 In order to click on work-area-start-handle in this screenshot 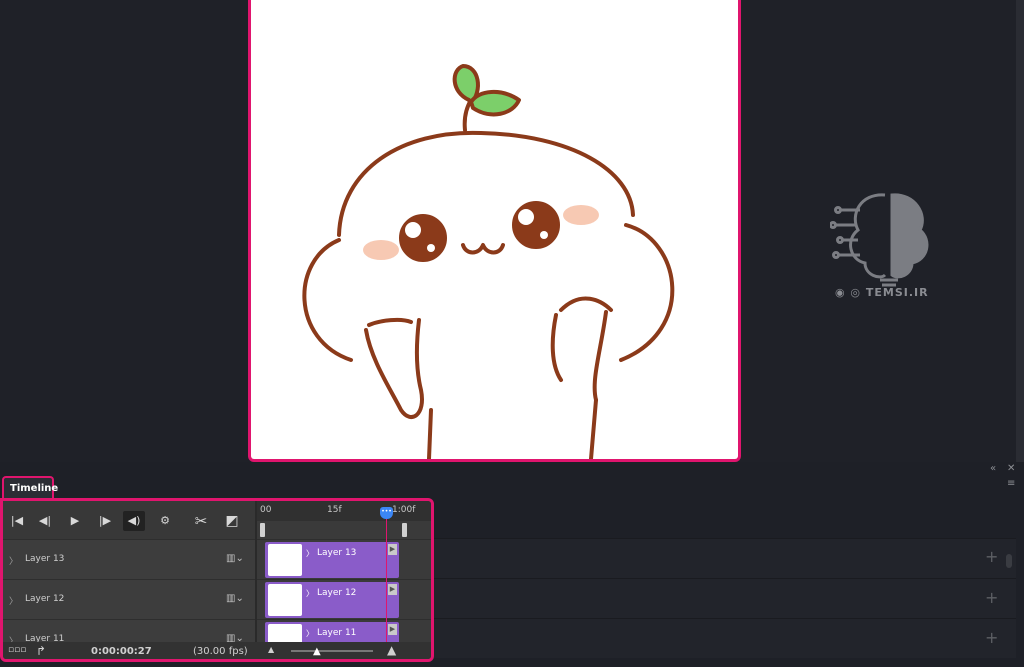, I will do `click(262, 530)`.